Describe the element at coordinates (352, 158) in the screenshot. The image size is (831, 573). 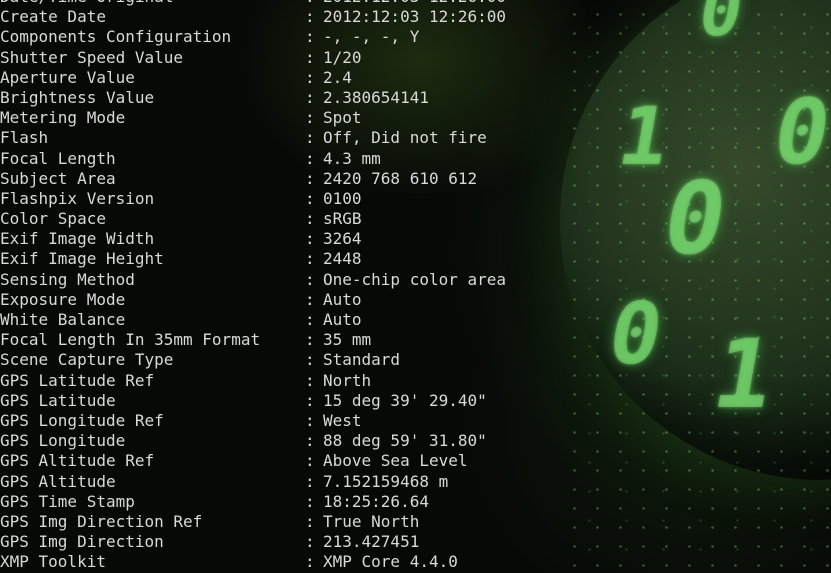
I see `exif-tag-value: 4.3 mm` at that location.